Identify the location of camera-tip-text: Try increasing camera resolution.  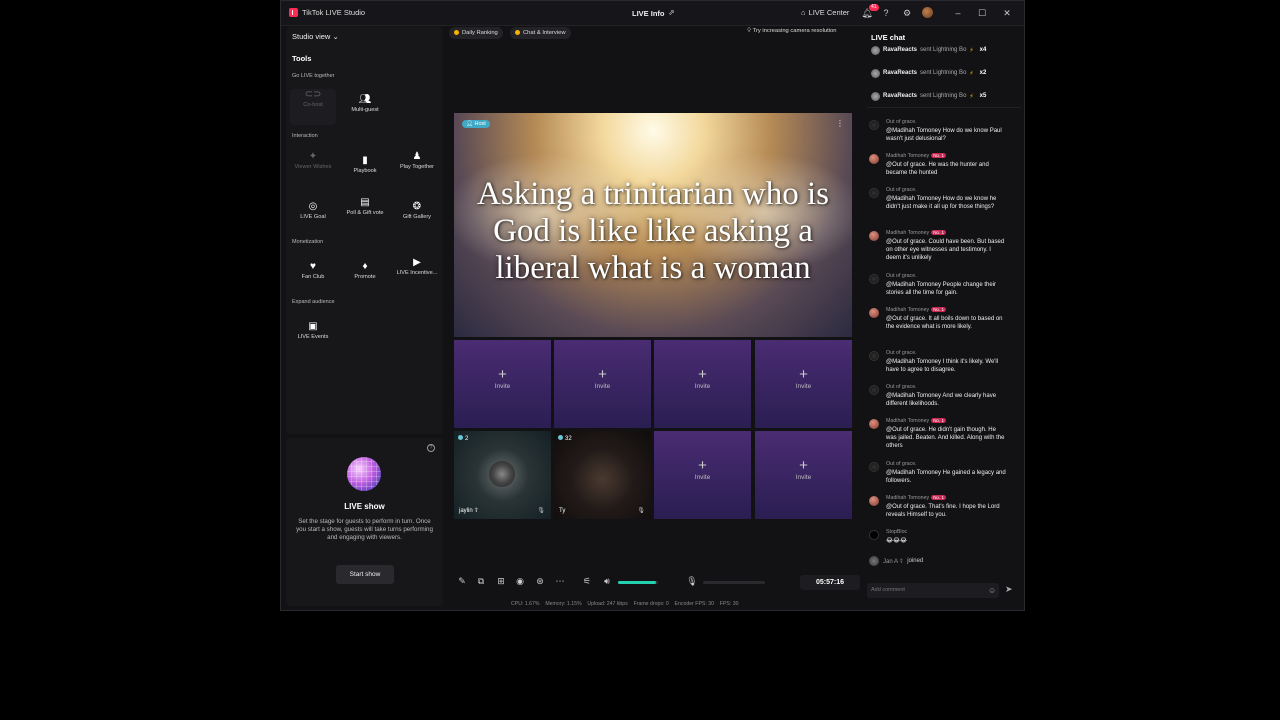
(794, 31).